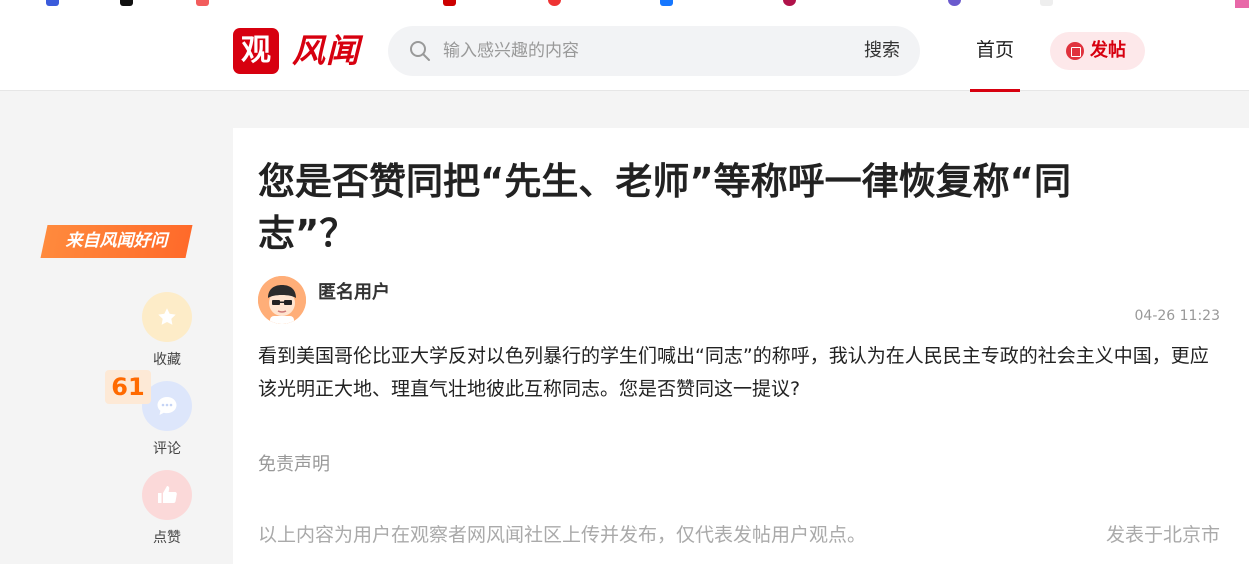 The height and width of the screenshot is (564, 1249). What do you see at coordinates (128, 387) in the screenshot?
I see `comment-count-badge: 61` at bounding box center [128, 387].